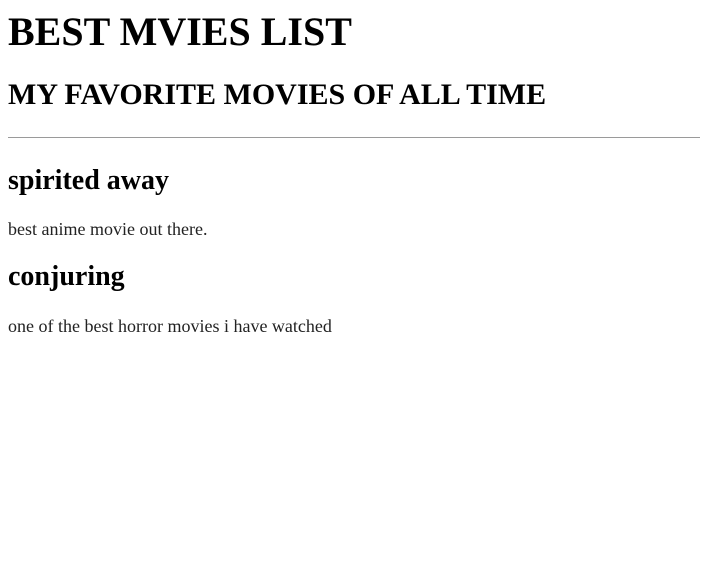  What do you see at coordinates (180, 31) in the screenshot?
I see `page-title: BEST MVIES LIST` at bounding box center [180, 31].